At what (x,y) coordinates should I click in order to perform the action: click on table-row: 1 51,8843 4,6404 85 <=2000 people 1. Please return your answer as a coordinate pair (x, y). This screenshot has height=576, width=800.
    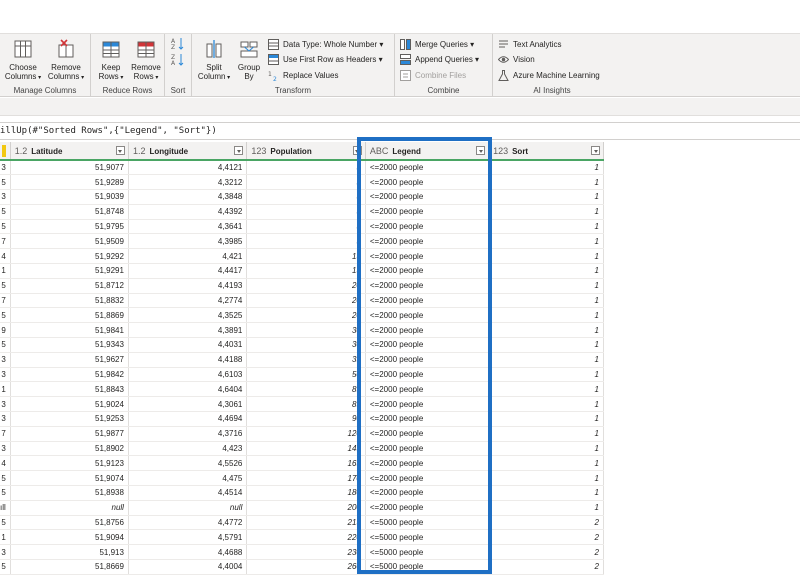
    Looking at the image, I should click on (302, 389).